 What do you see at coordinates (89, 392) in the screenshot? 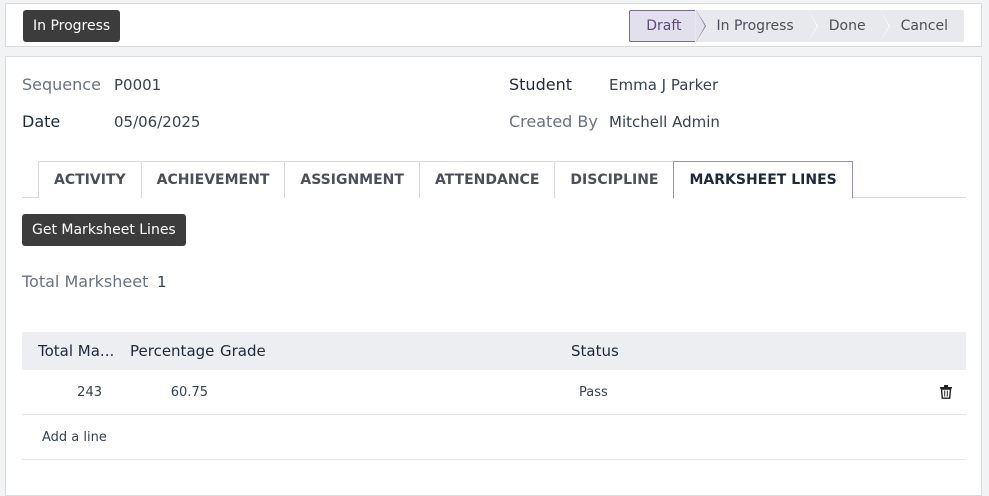
I see `cell-total-marks: 243` at bounding box center [89, 392].